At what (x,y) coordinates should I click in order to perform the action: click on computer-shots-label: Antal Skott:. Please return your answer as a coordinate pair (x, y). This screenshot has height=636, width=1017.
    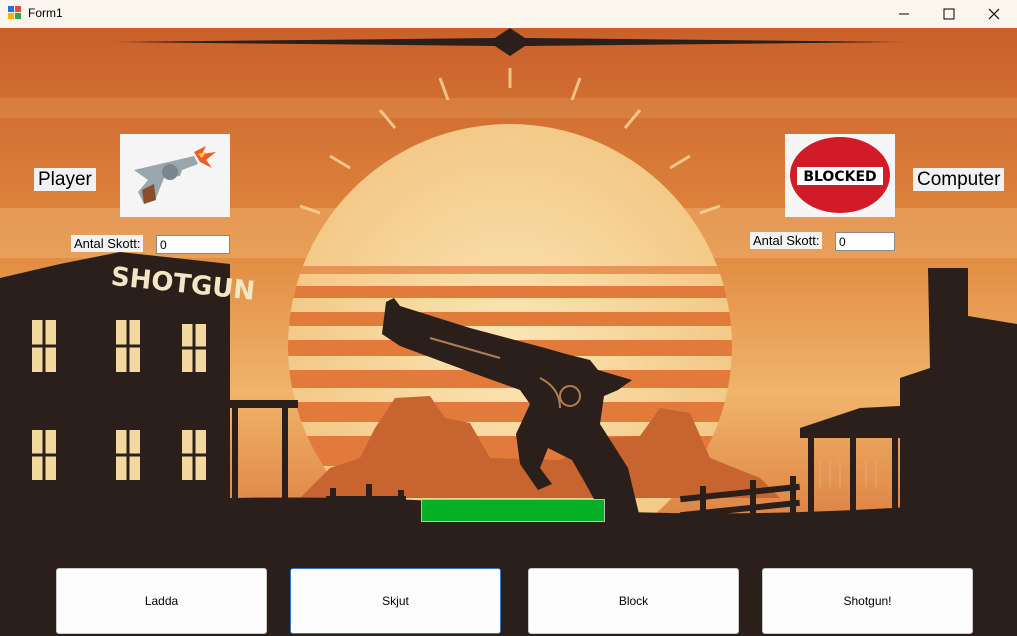
    Looking at the image, I should click on (786, 240).